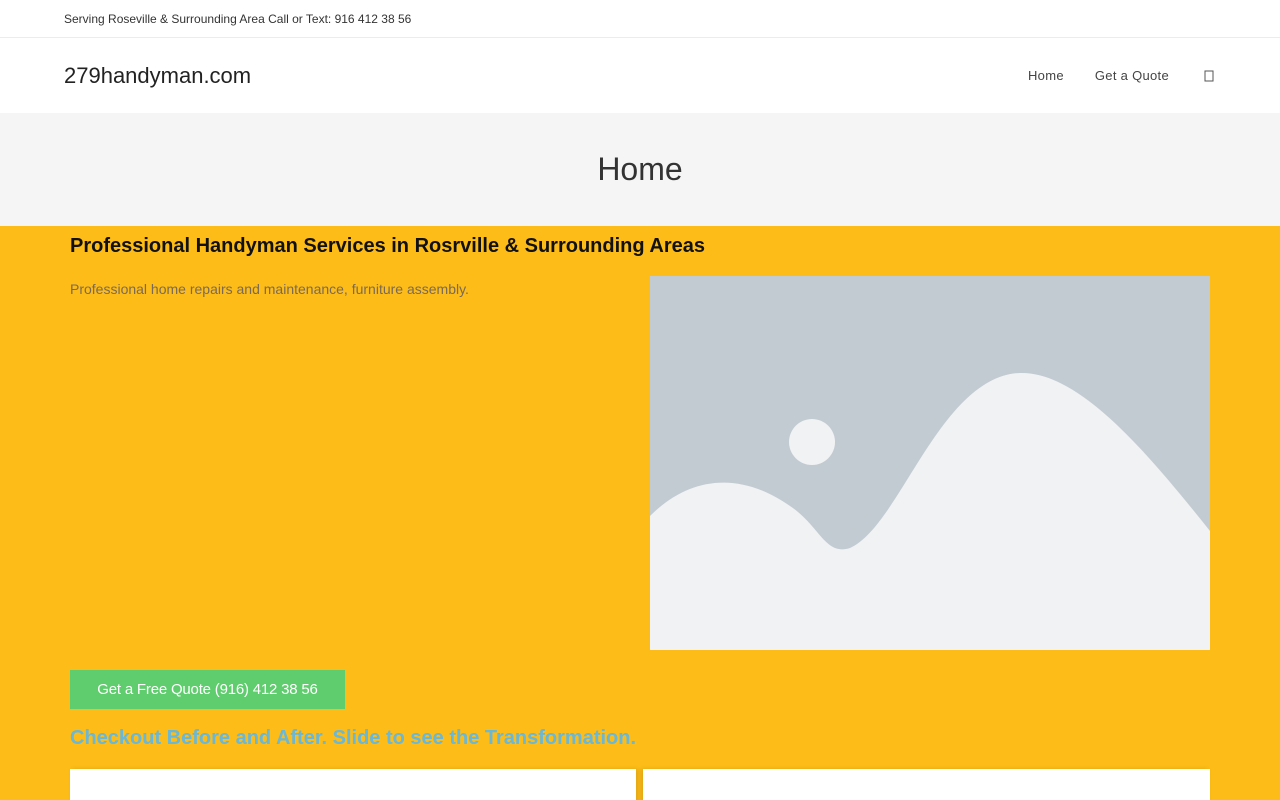 The height and width of the screenshot is (800, 1280). Describe the element at coordinates (640, 75) in the screenshot. I see `site-header: 279handyman.com Home Get a Quote` at that location.